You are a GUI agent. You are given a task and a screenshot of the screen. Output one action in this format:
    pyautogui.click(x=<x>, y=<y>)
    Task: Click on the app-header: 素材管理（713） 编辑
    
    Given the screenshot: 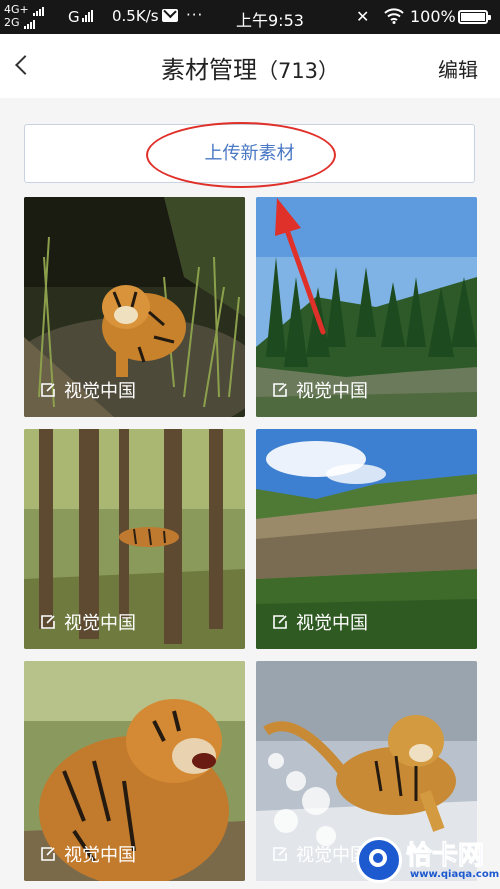 What is the action you would take?
    pyautogui.click(x=250, y=66)
    